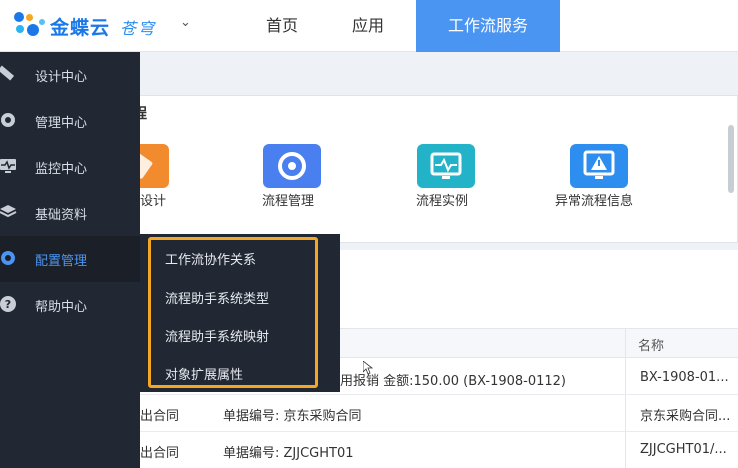 The image size is (738, 468). Describe the element at coordinates (8, 258) in the screenshot. I see `gear-icon` at that location.